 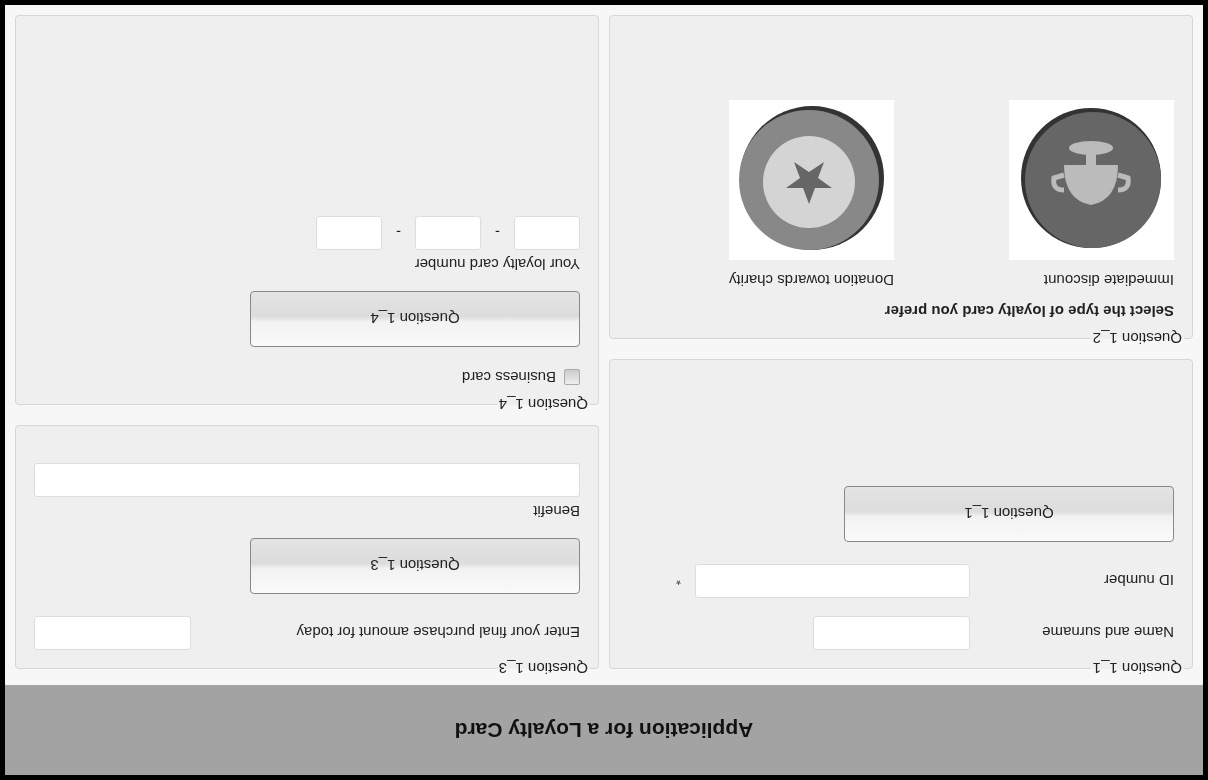 What do you see at coordinates (543, 668) in the screenshot?
I see `panel-legend: Question 1_3` at bounding box center [543, 668].